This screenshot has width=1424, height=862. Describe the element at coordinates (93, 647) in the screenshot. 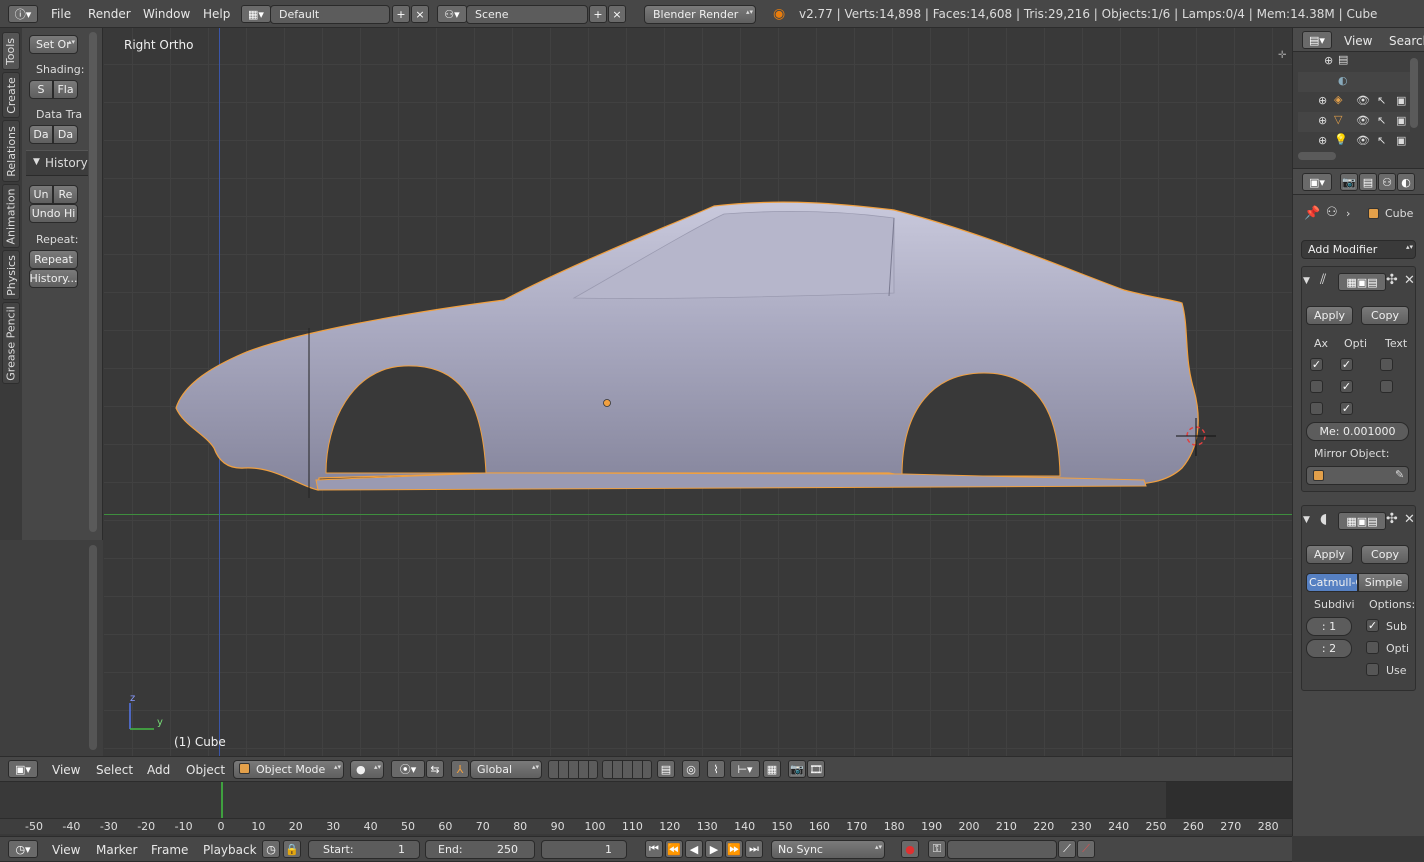

I see `tool-shelf-lower-scrollbar` at that location.